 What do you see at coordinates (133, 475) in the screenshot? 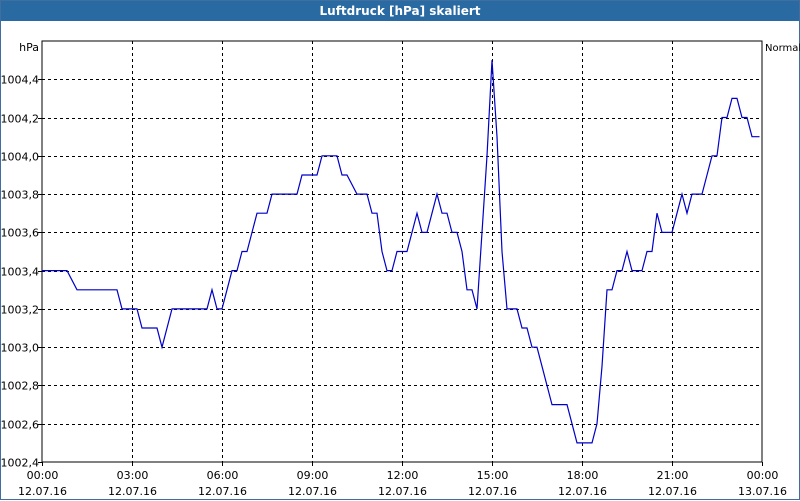
I see `x-tick-label-time: 03:00` at bounding box center [133, 475].